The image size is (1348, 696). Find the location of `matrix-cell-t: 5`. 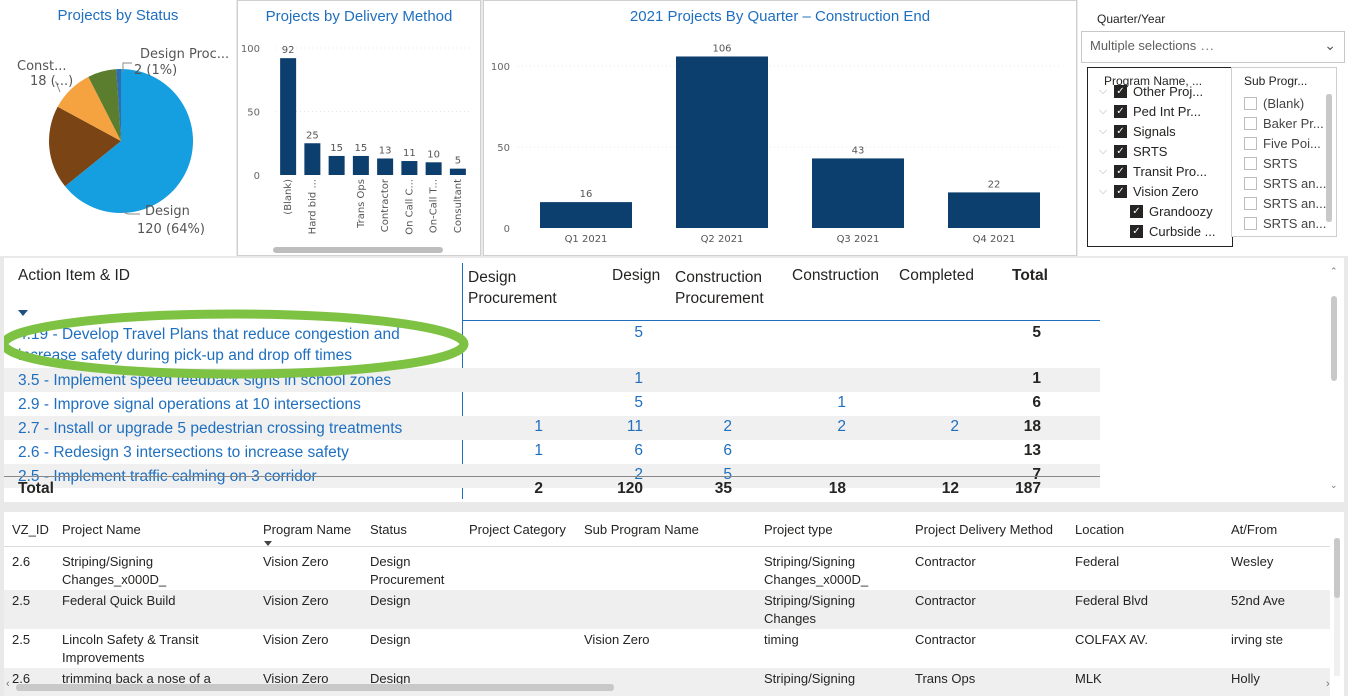

matrix-cell-t: 5 is located at coordinates (1030, 333).